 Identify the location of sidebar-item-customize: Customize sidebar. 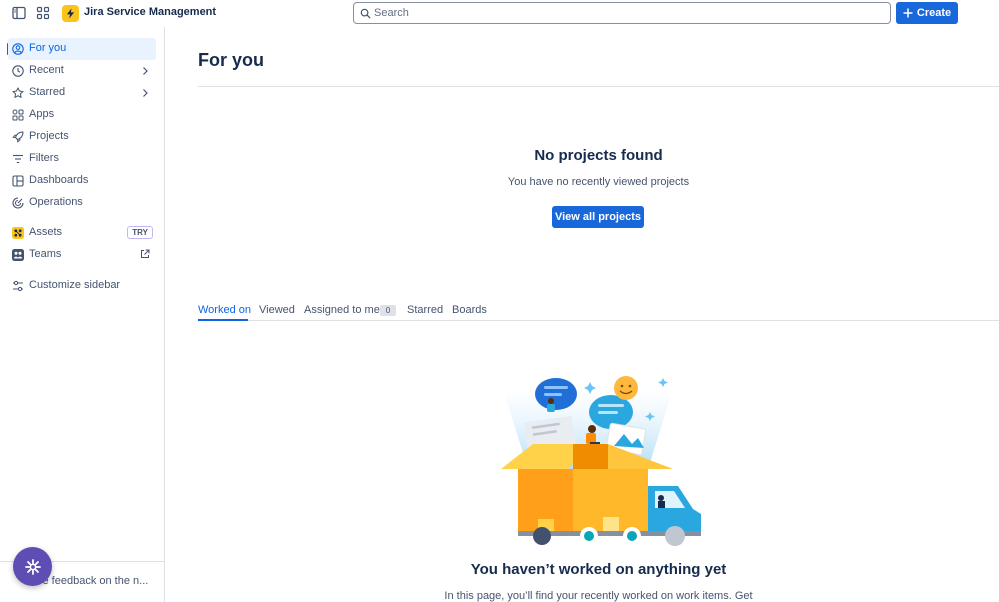
(82, 286).